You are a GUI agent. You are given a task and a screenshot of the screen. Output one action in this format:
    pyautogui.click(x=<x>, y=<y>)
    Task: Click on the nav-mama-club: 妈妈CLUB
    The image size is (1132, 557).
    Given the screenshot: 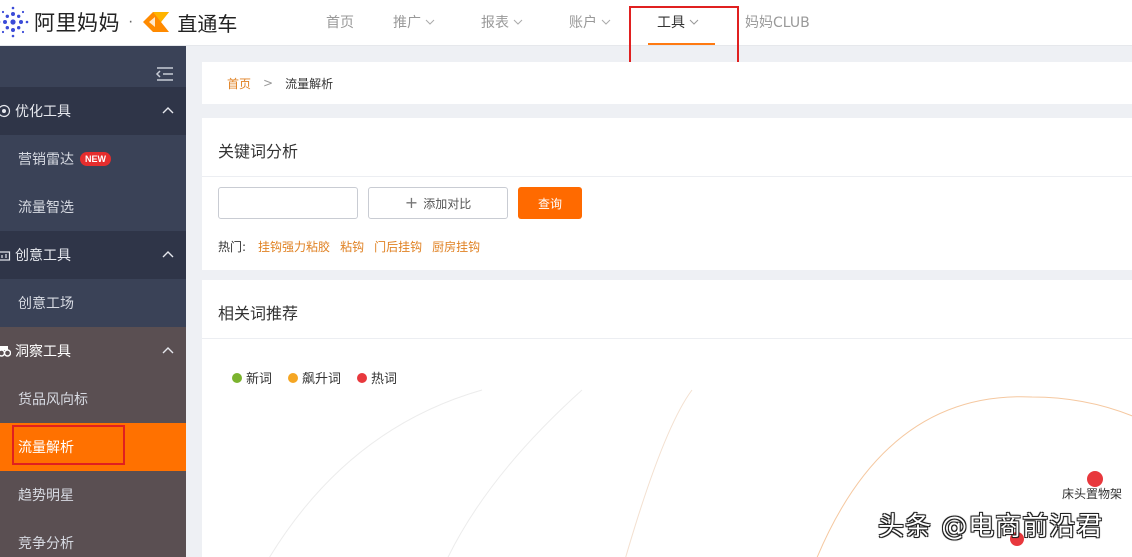 What is the action you would take?
    pyautogui.click(x=777, y=22)
    